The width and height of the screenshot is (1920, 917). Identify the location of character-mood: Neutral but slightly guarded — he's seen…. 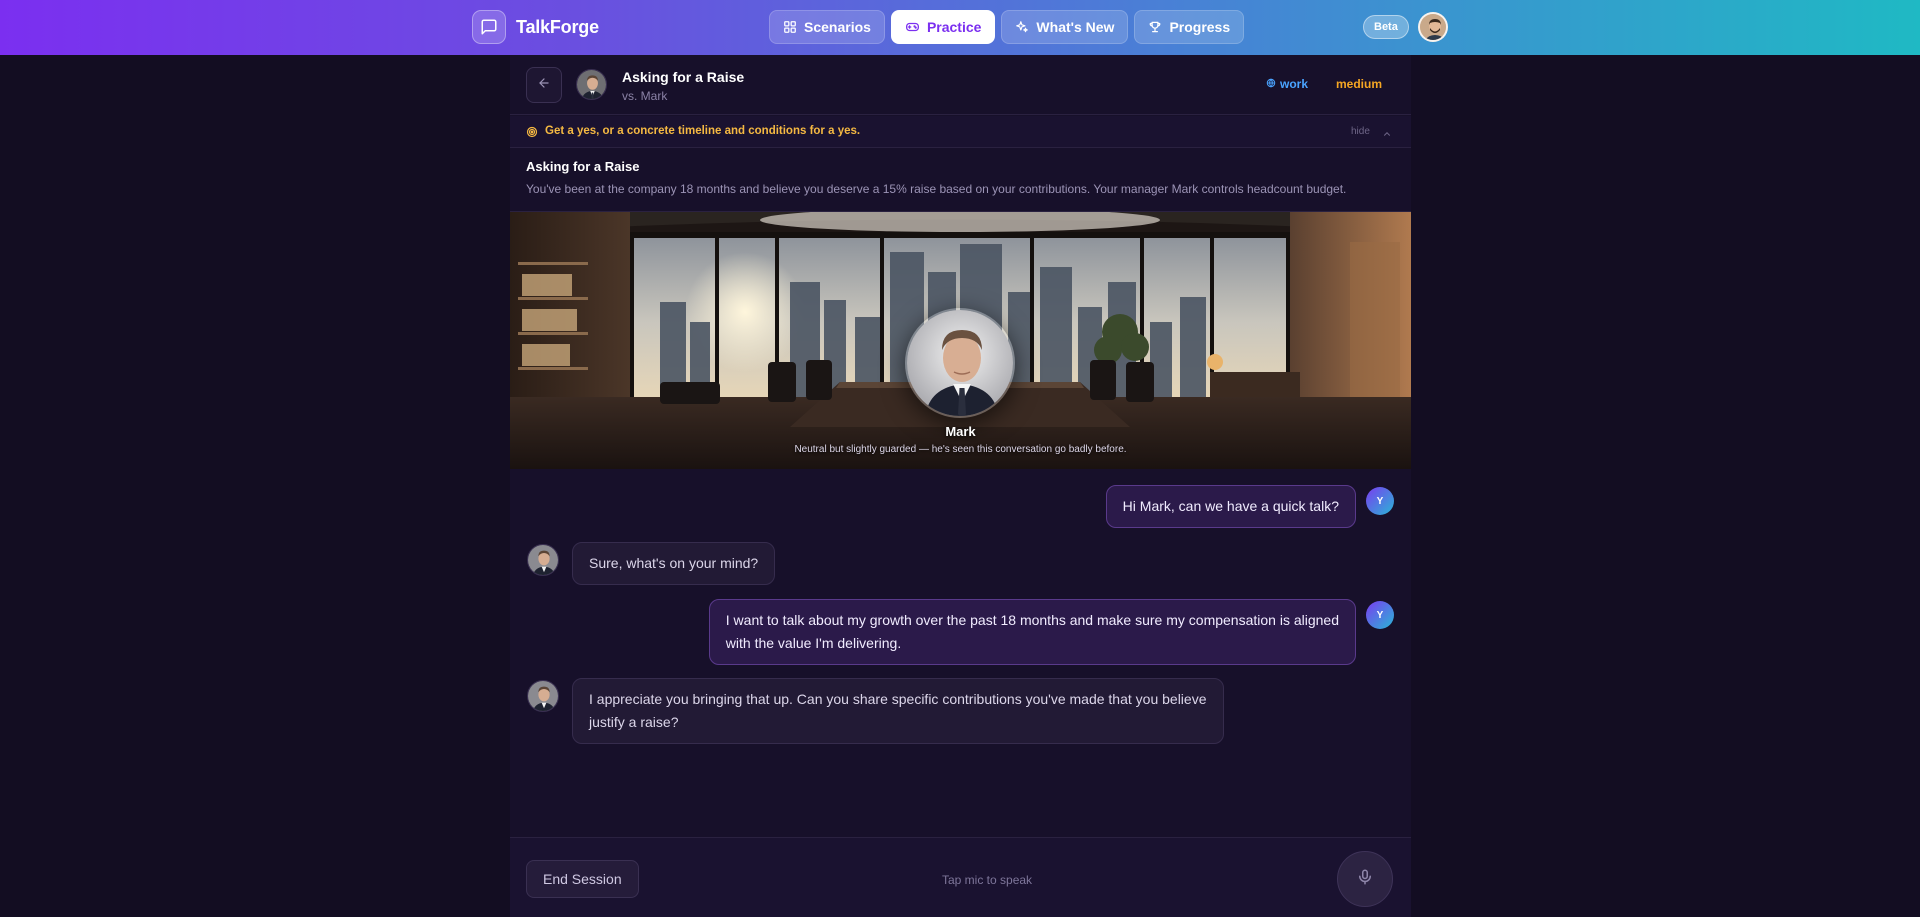
(960, 449).